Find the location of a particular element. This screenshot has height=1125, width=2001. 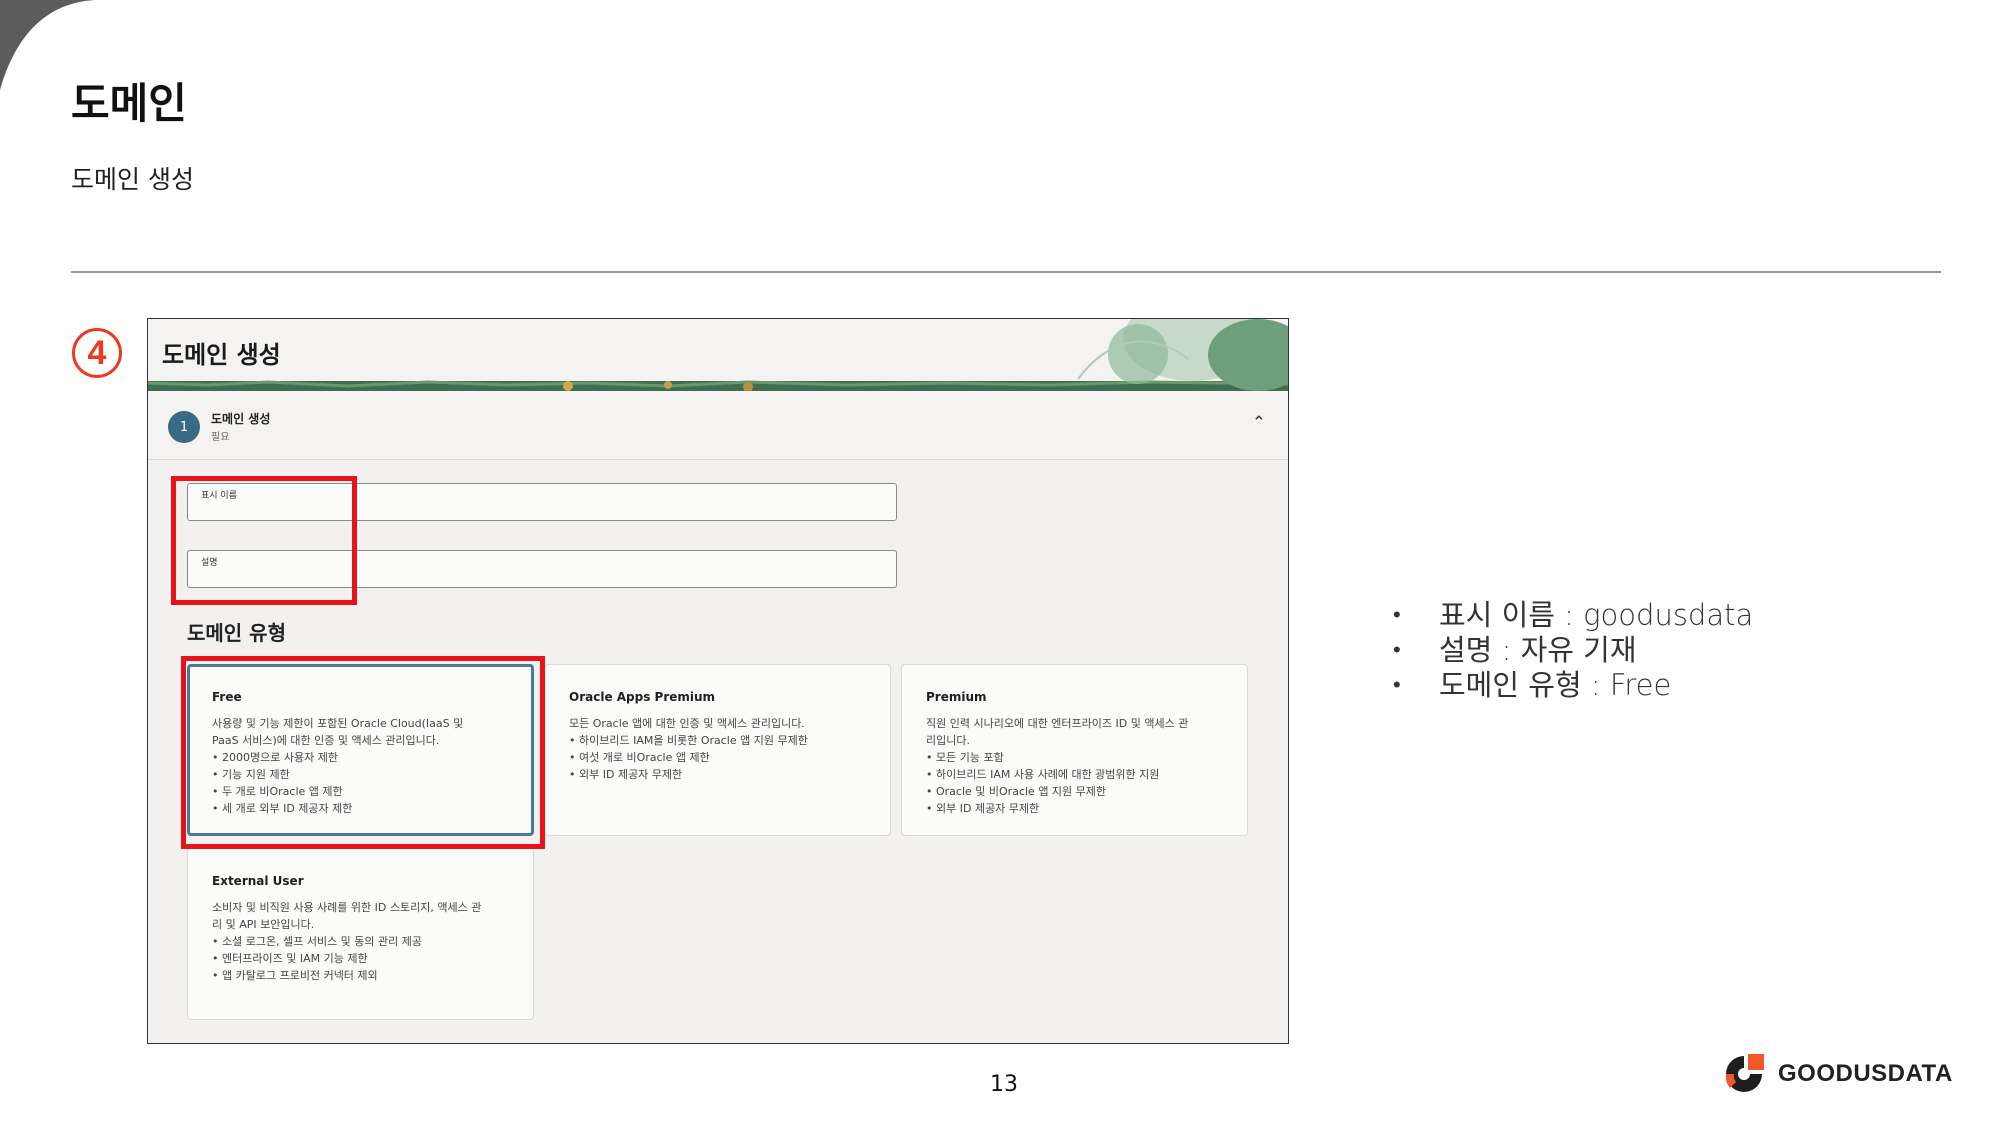

card-feature: 모든 기능 포함 is located at coordinates (1074, 757).